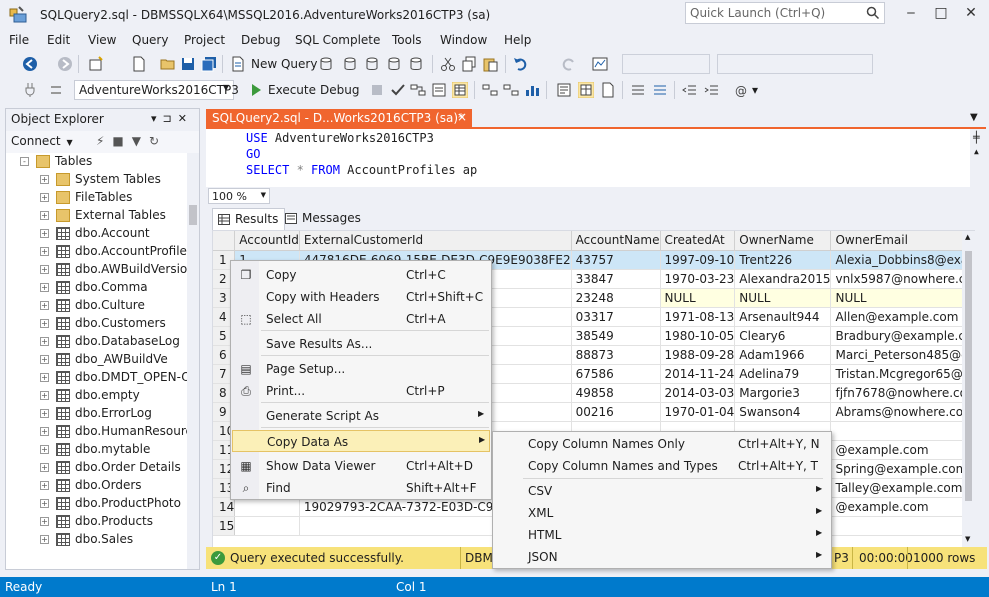 Image resolution: width=989 pixels, height=597 pixels. I want to click on table-cell: Arsenault944, so click(783, 317).